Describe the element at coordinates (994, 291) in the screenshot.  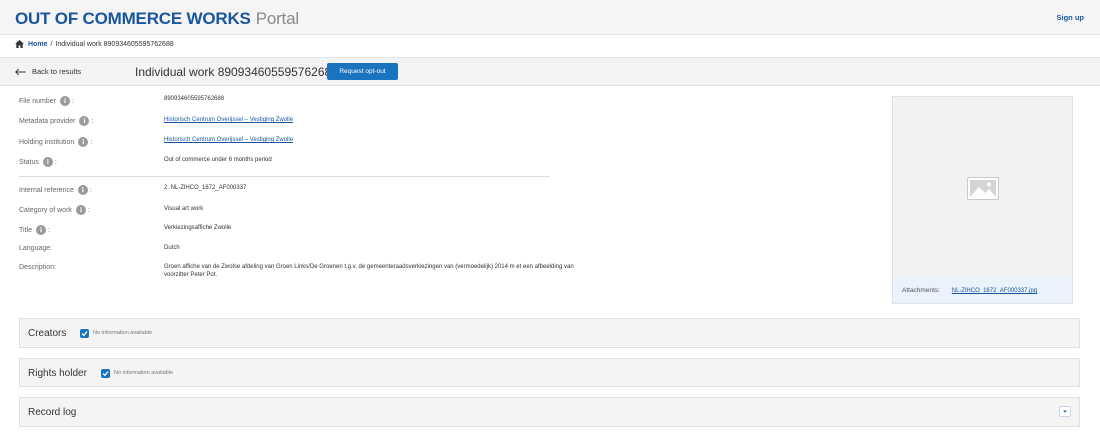
I see `attachment-link: NL-ZlHCO_1672_AF000337.jpg` at that location.